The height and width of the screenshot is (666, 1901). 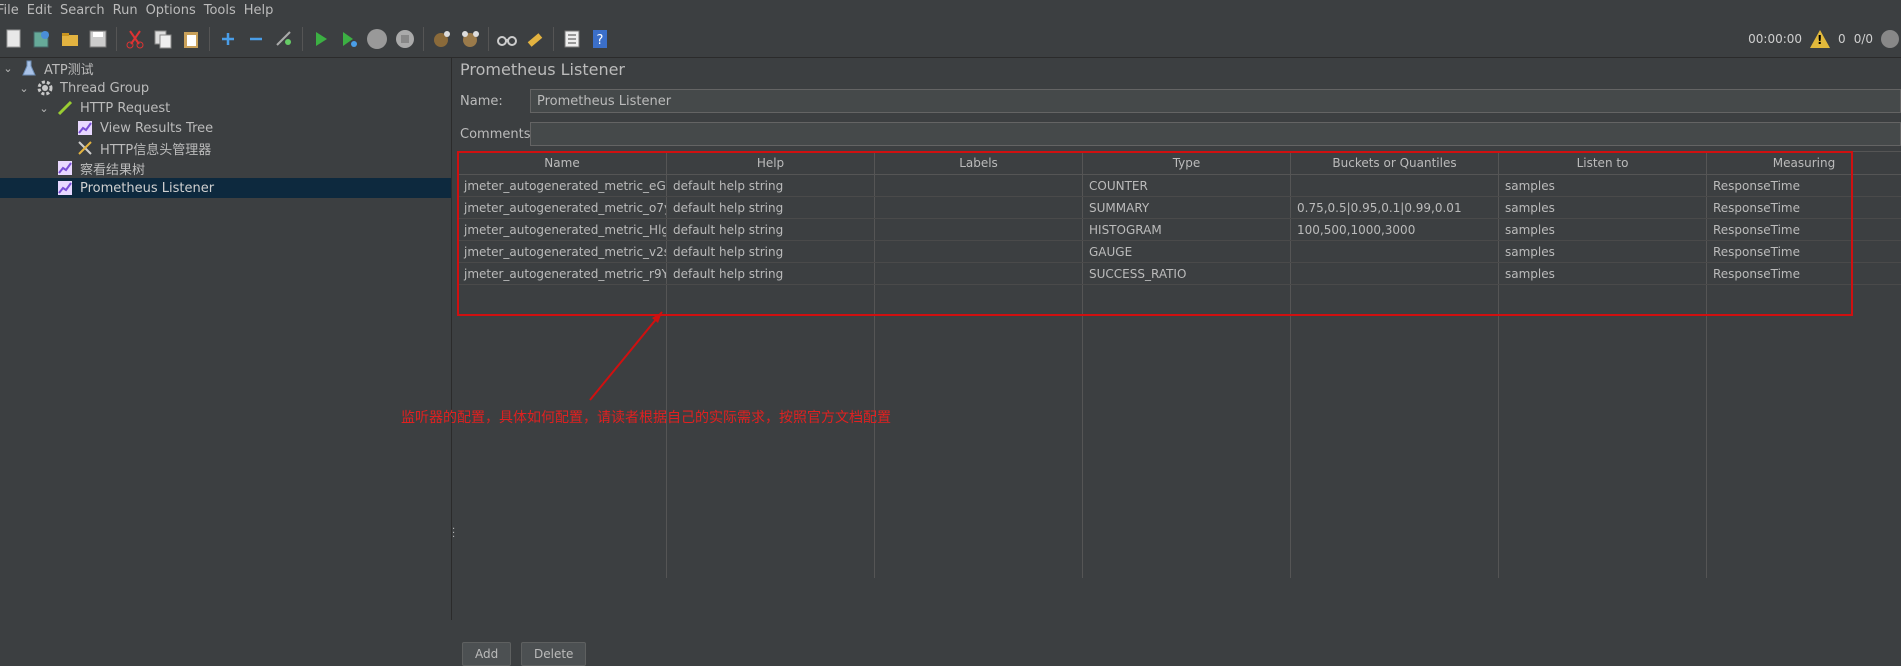 I want to click on elapsed-time: 00:00:00, so click(x=1775, y=39).